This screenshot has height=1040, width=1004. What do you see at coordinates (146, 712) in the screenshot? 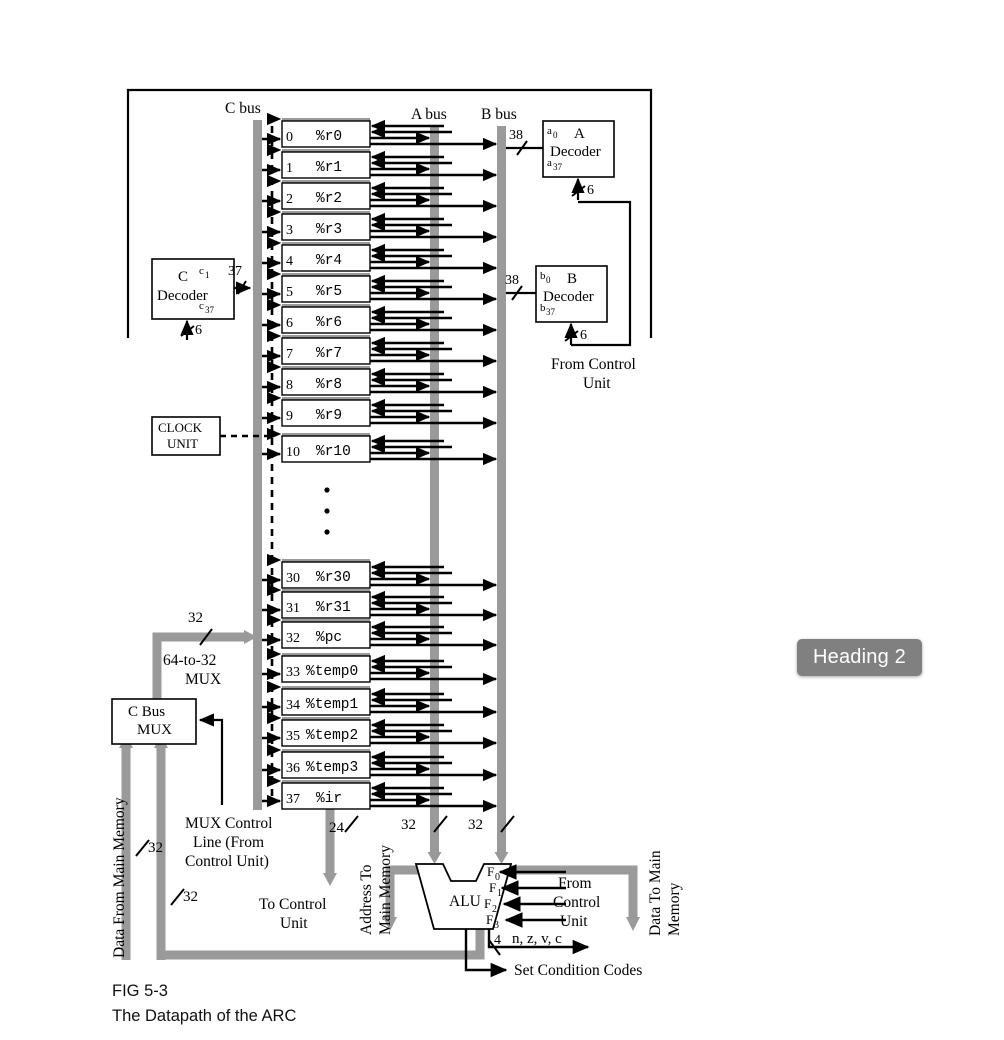
I see `c-bus-mux-label-1: C Bus` at bounding box center [146, 712].